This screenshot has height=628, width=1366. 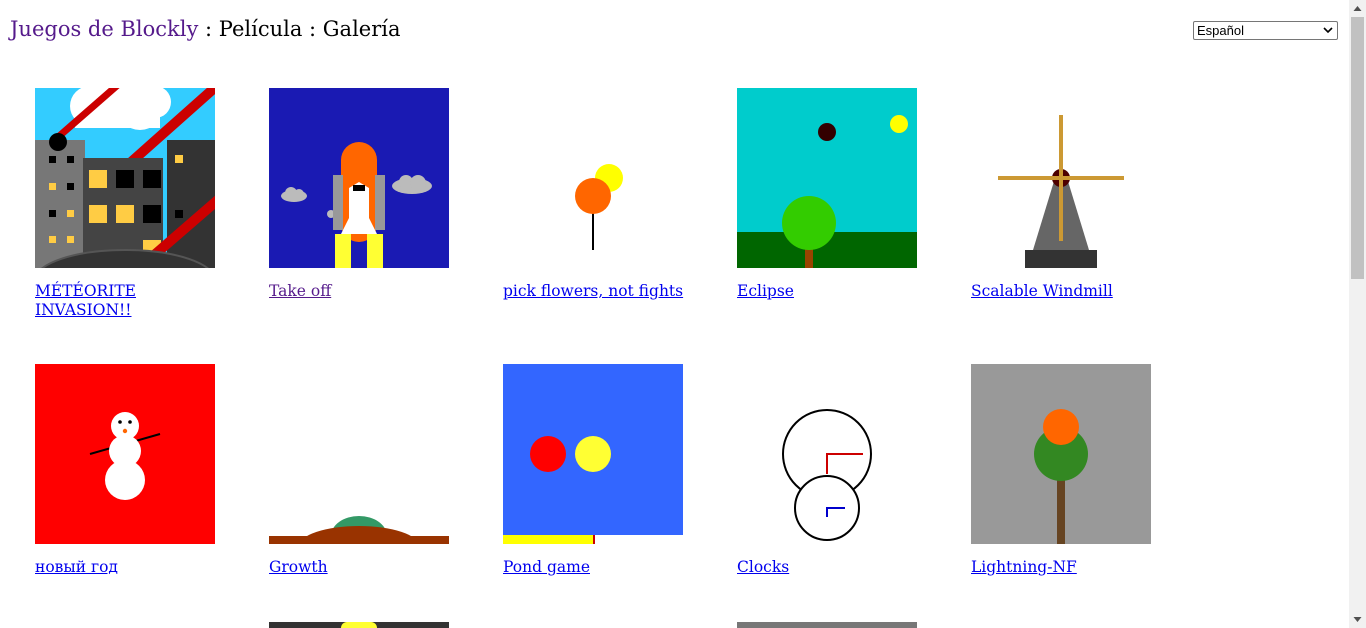 What do you see at coordinates (827, 178) in the screenshot?
I see `eclipse-tree-icon` at bounding box center [827, 178].